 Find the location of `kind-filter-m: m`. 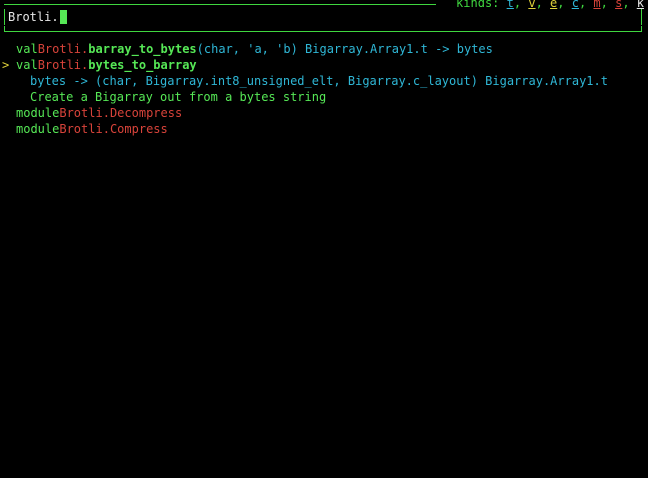

kind-filter-m: m is located at coordinates (596, 5).